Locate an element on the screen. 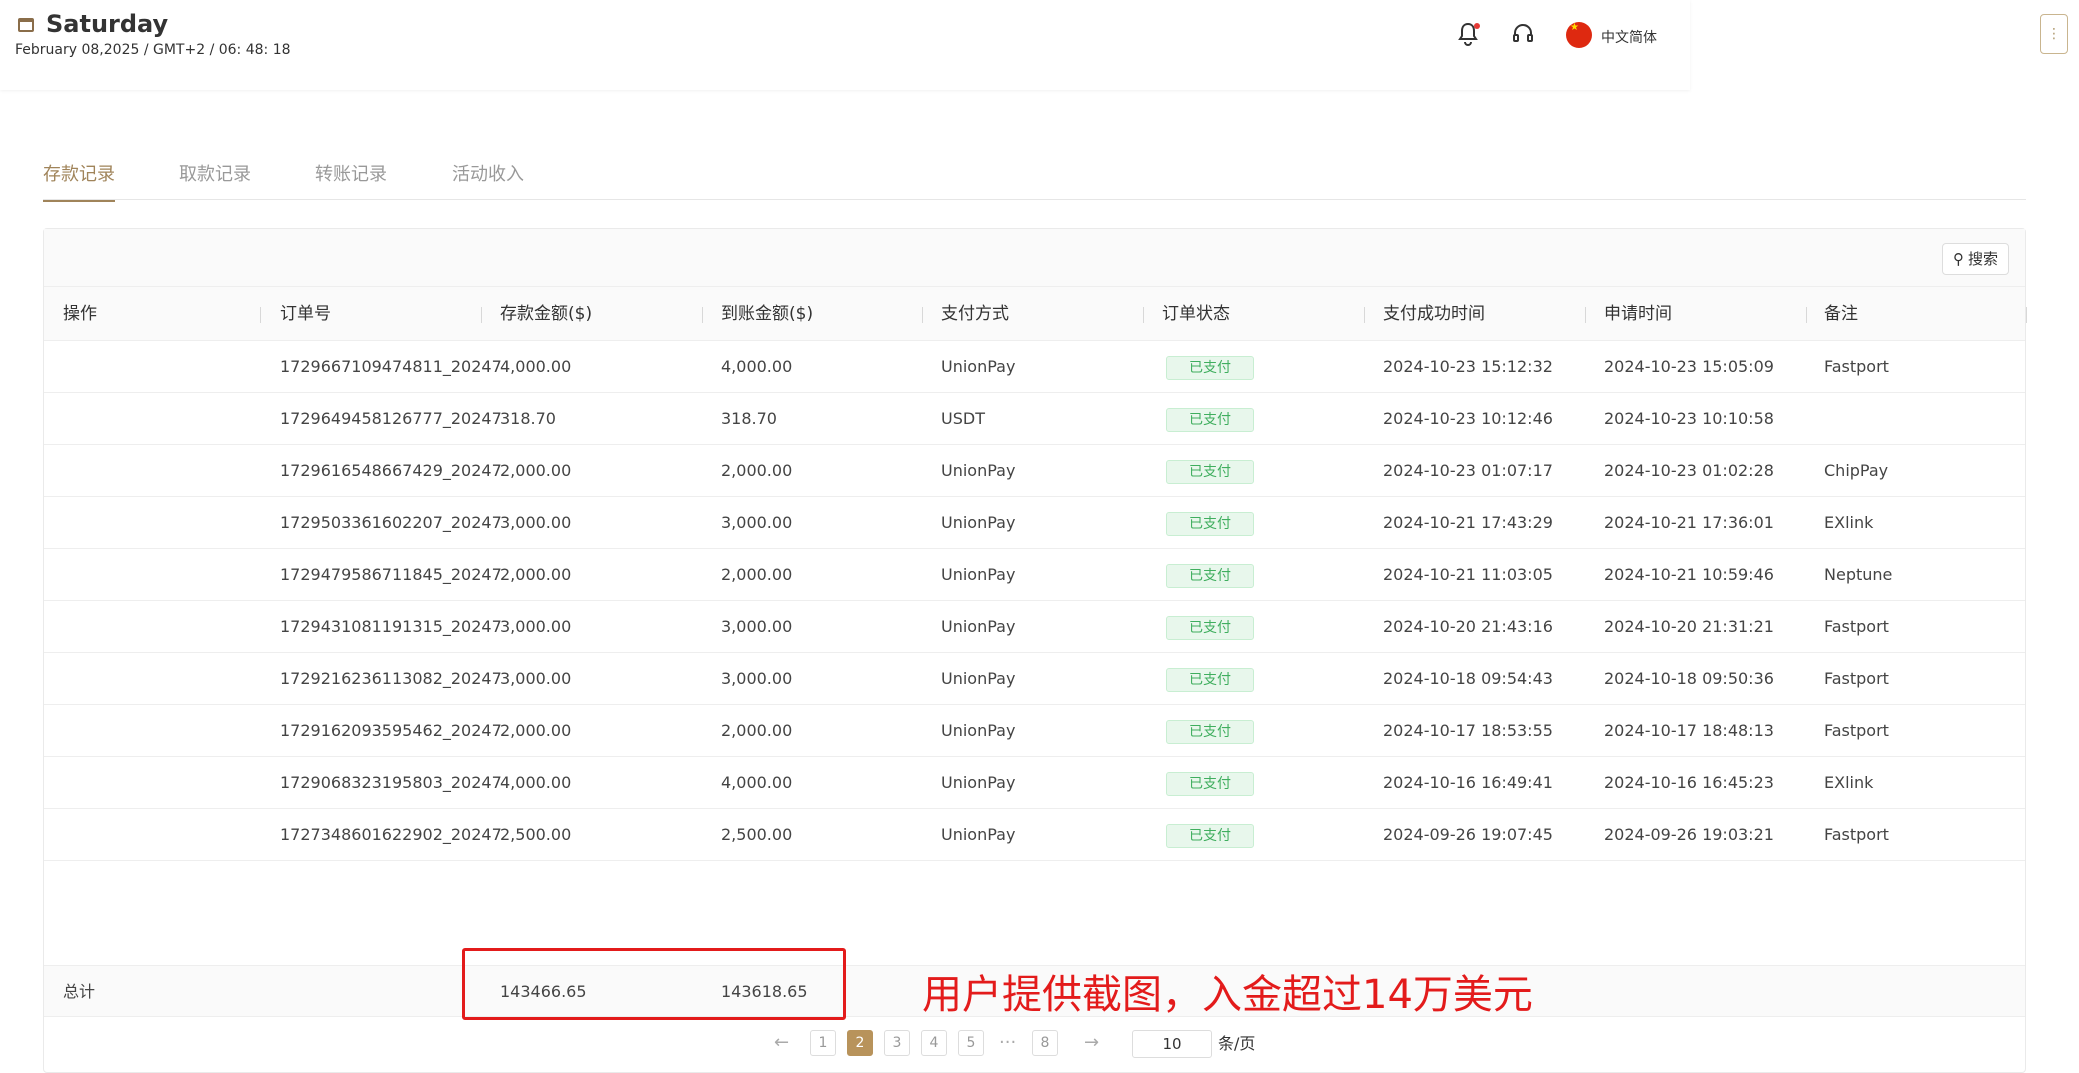  tab-activity-income: 活动收入 is located at coordinates (488, 180).